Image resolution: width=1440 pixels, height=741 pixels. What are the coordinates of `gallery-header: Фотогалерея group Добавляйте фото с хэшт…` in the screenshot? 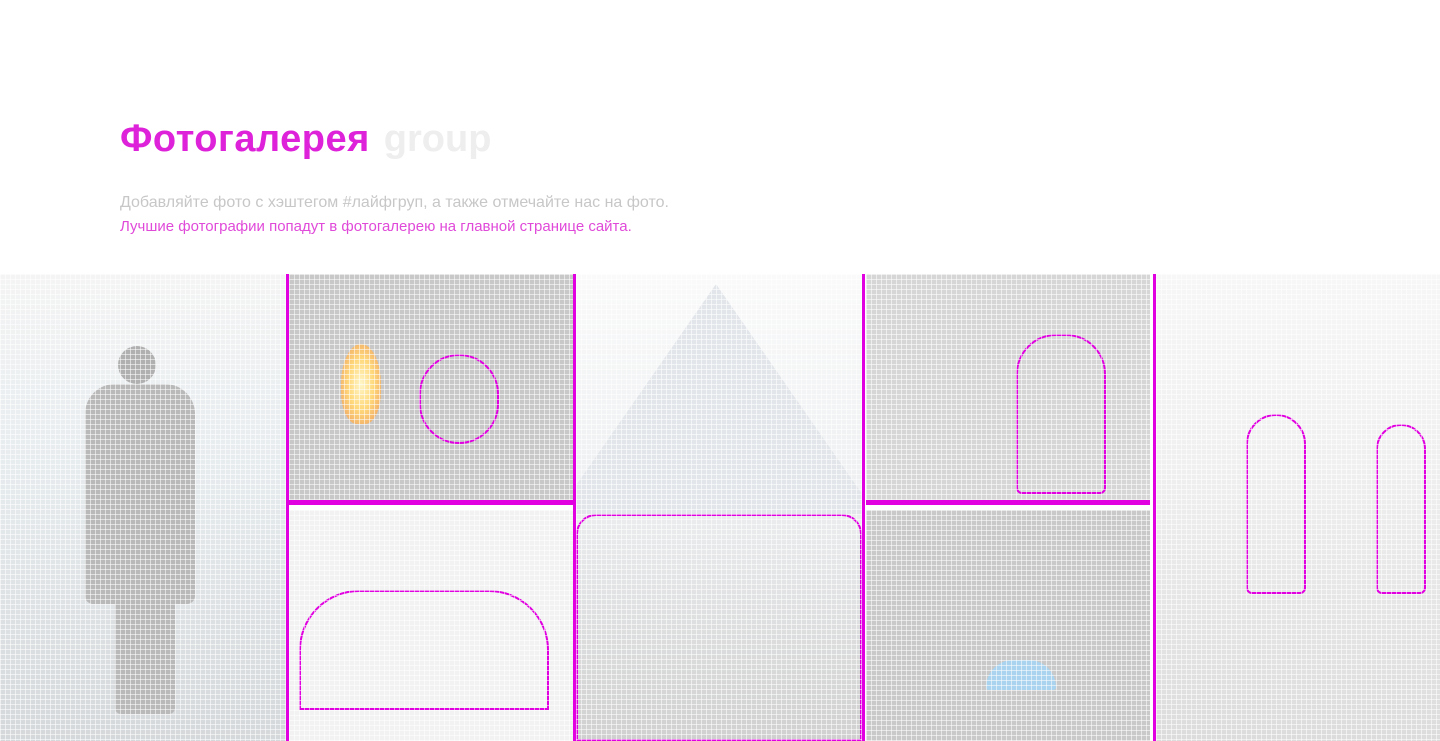 It's located at (620, 177).